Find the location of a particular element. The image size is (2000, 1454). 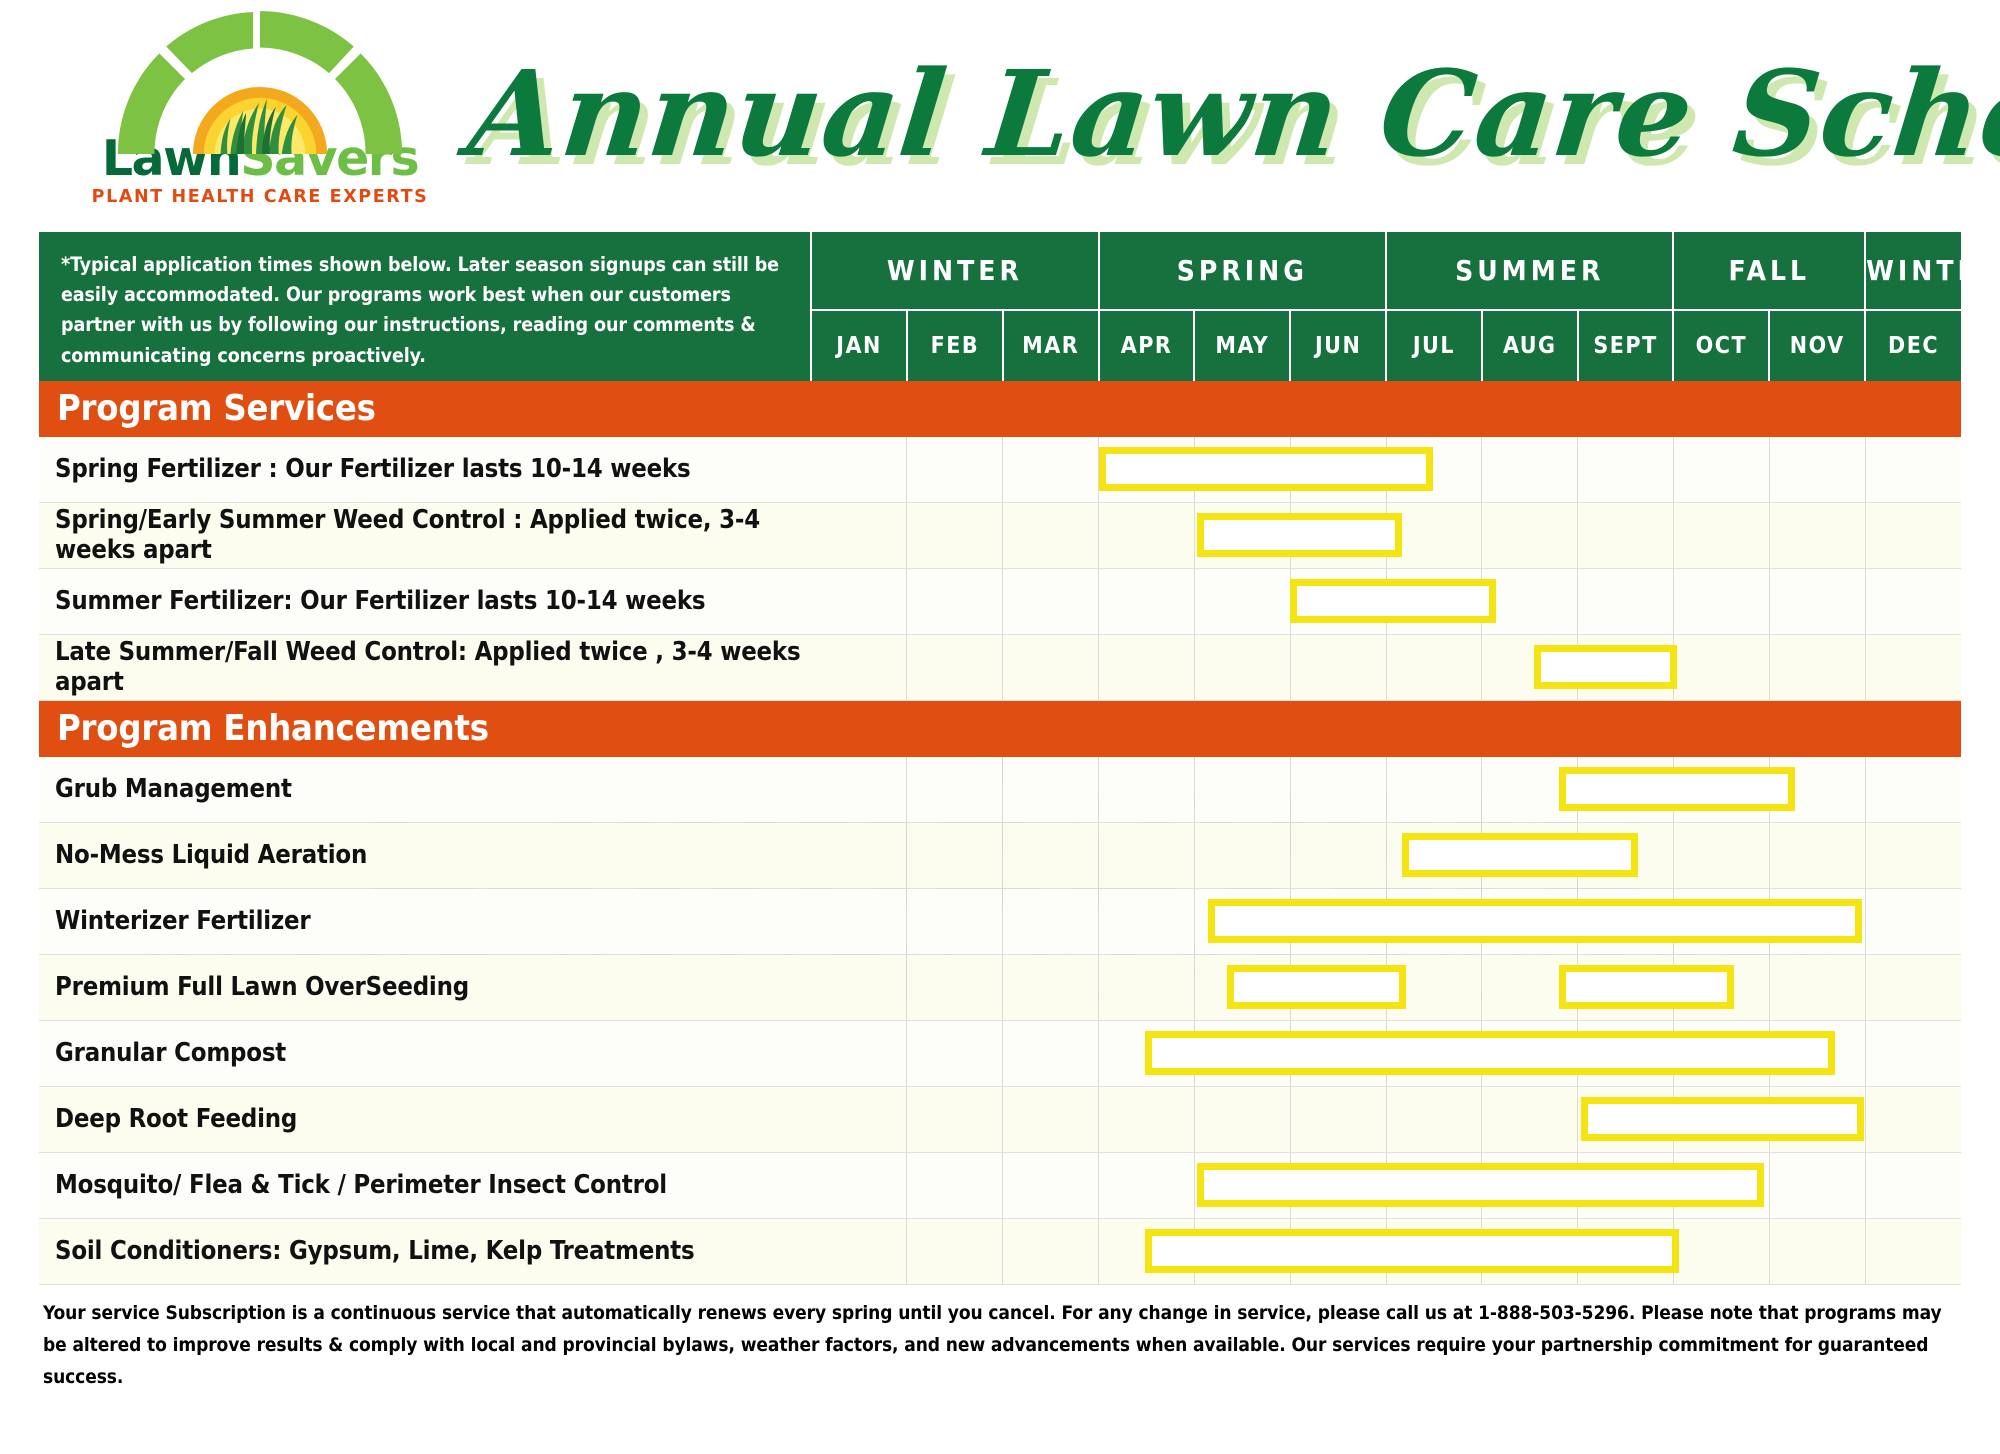

page-title: Annual Lawn Care Schedule is located at coordinates (1231, 113).